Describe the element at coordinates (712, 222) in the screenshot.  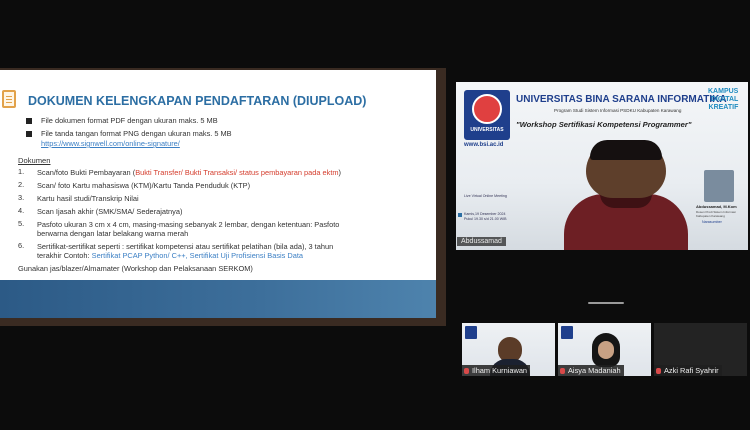
I see `narasumber-label: Narasumber` at that location.